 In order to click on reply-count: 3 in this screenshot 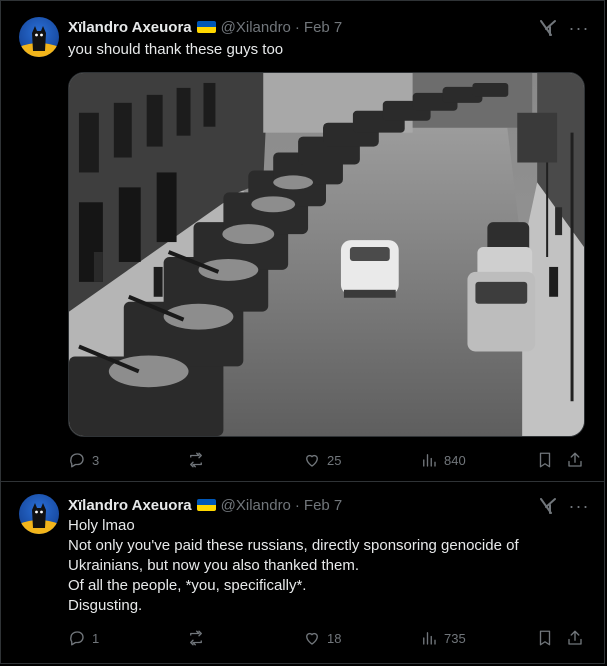, I will do `click(96, 460)`.